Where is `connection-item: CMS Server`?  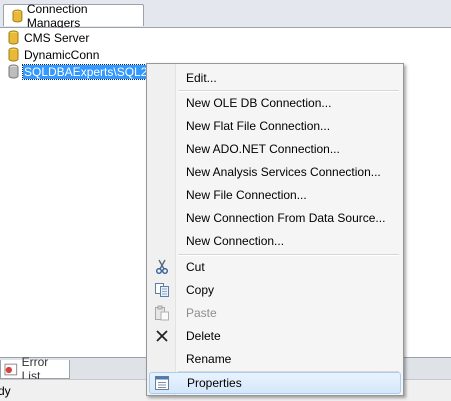 connection-item: CMS Server is located at coordinates (49, 37).